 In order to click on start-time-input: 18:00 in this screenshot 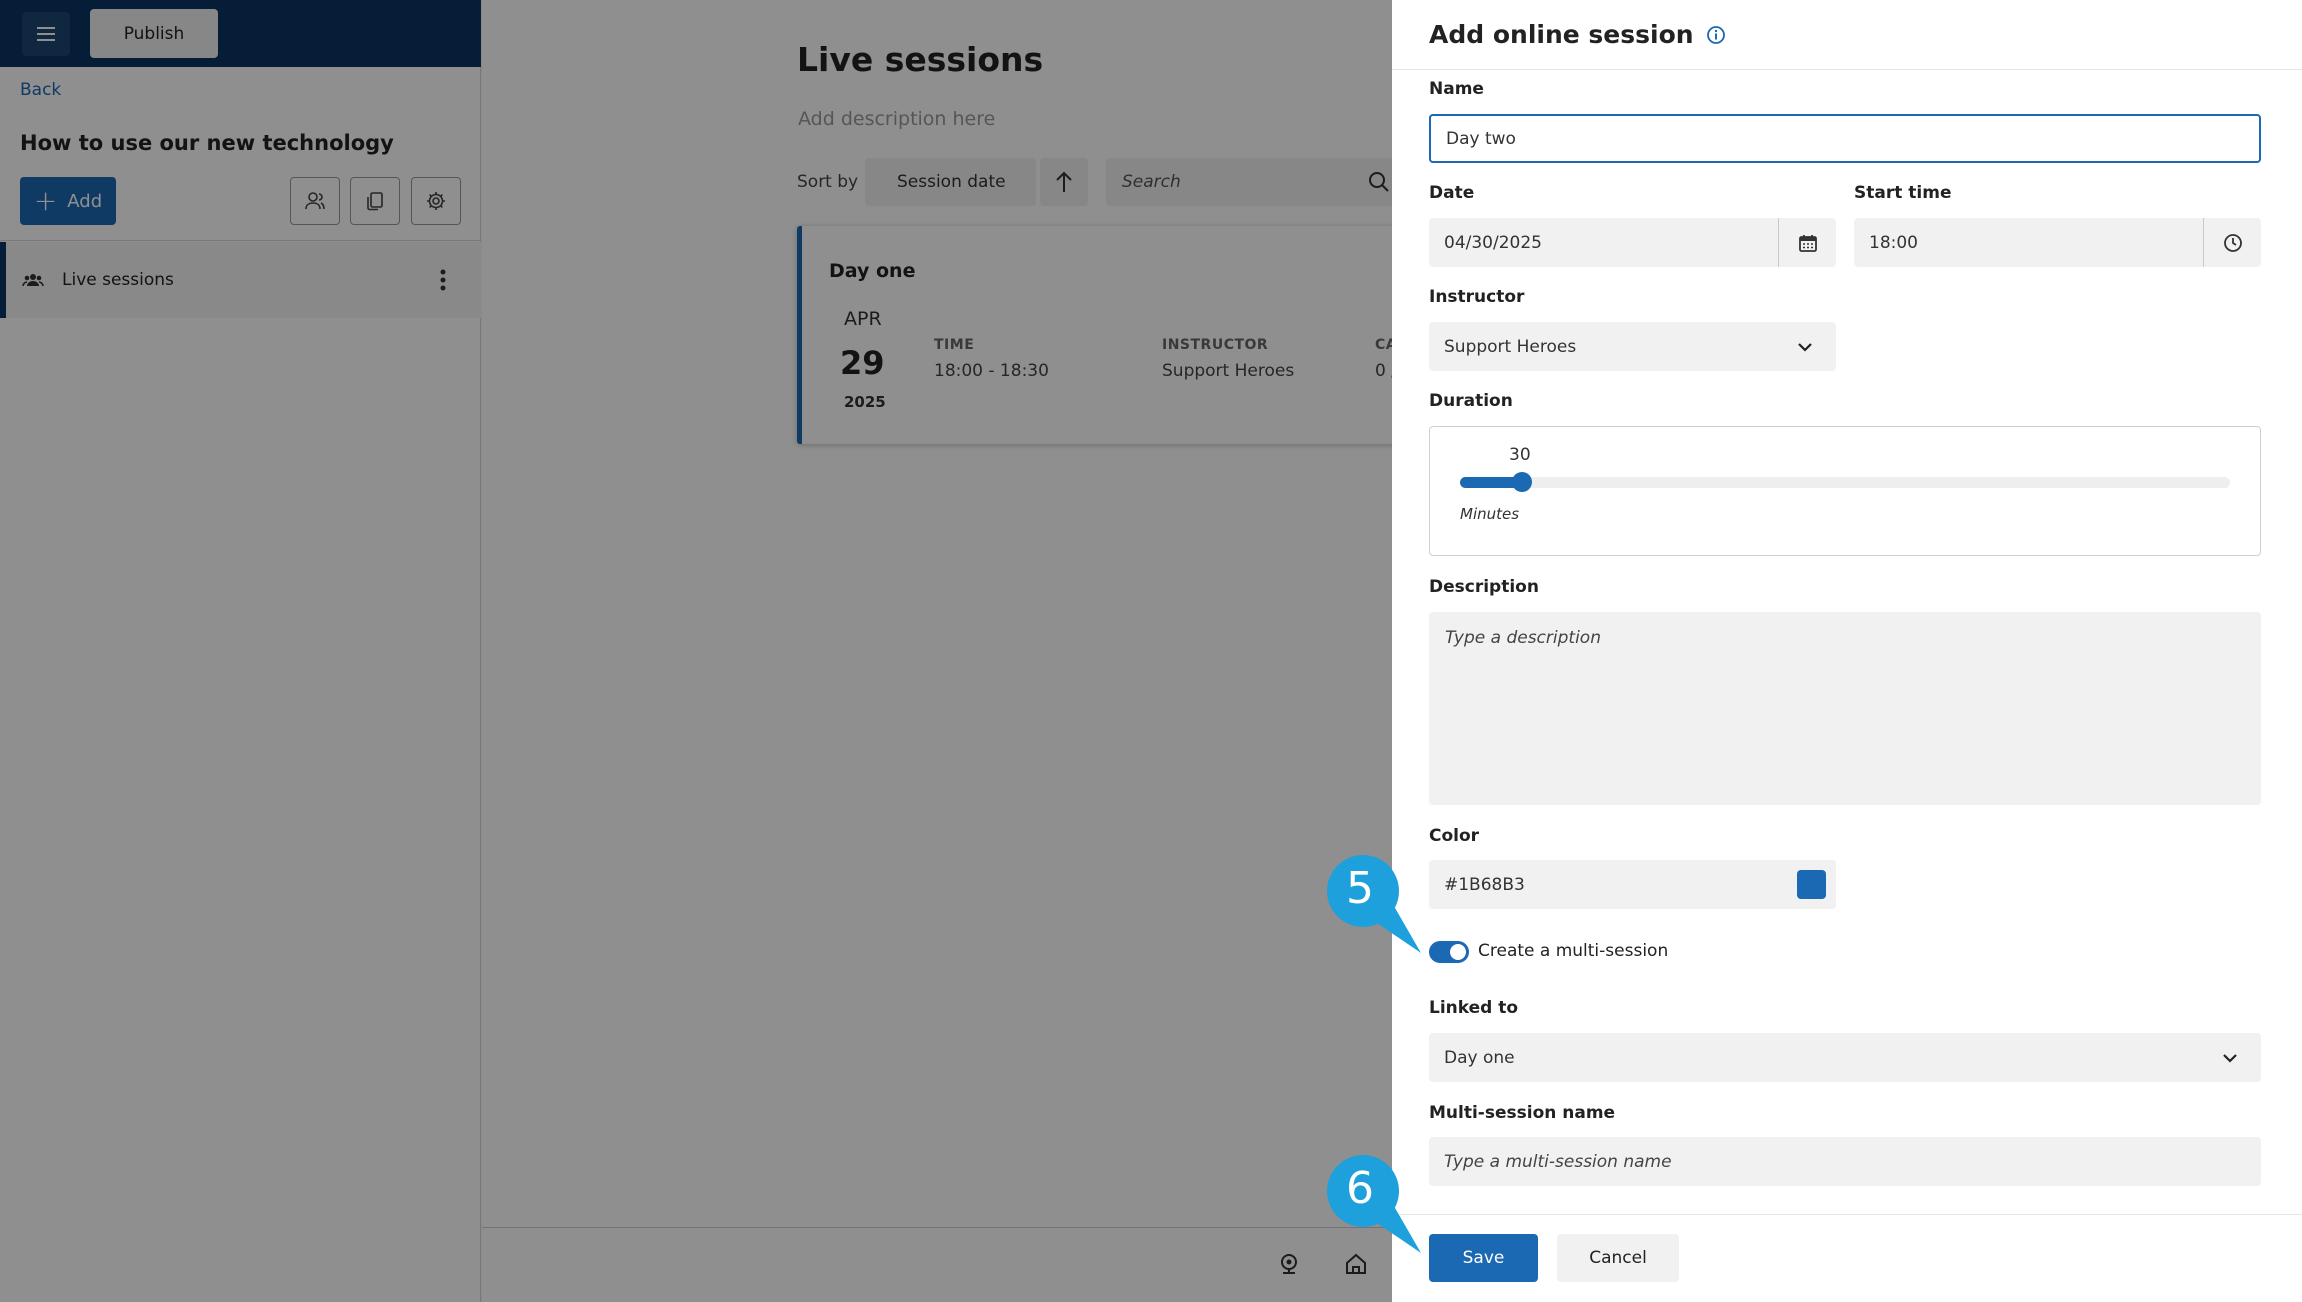, I will do `click(2057, 242)`.